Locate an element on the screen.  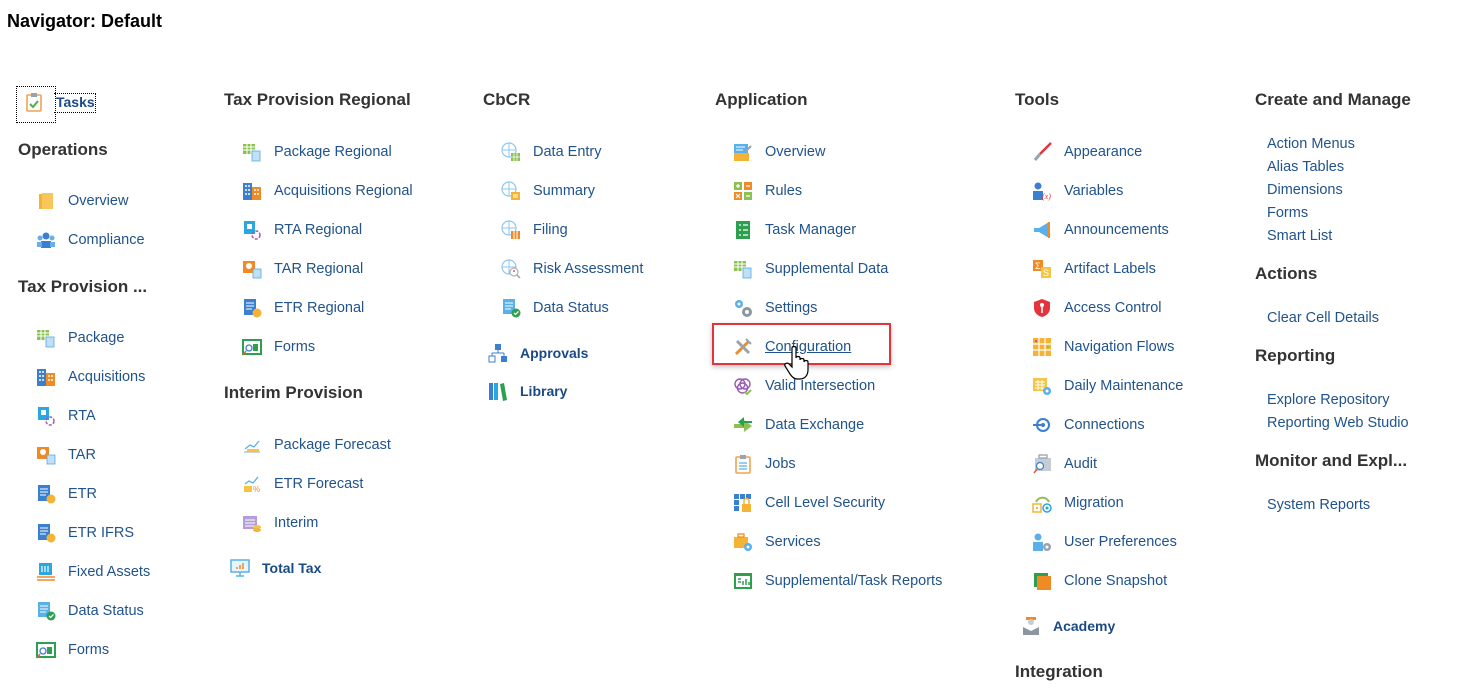
svg-text: Σ is located at coordinates (1038, 266).